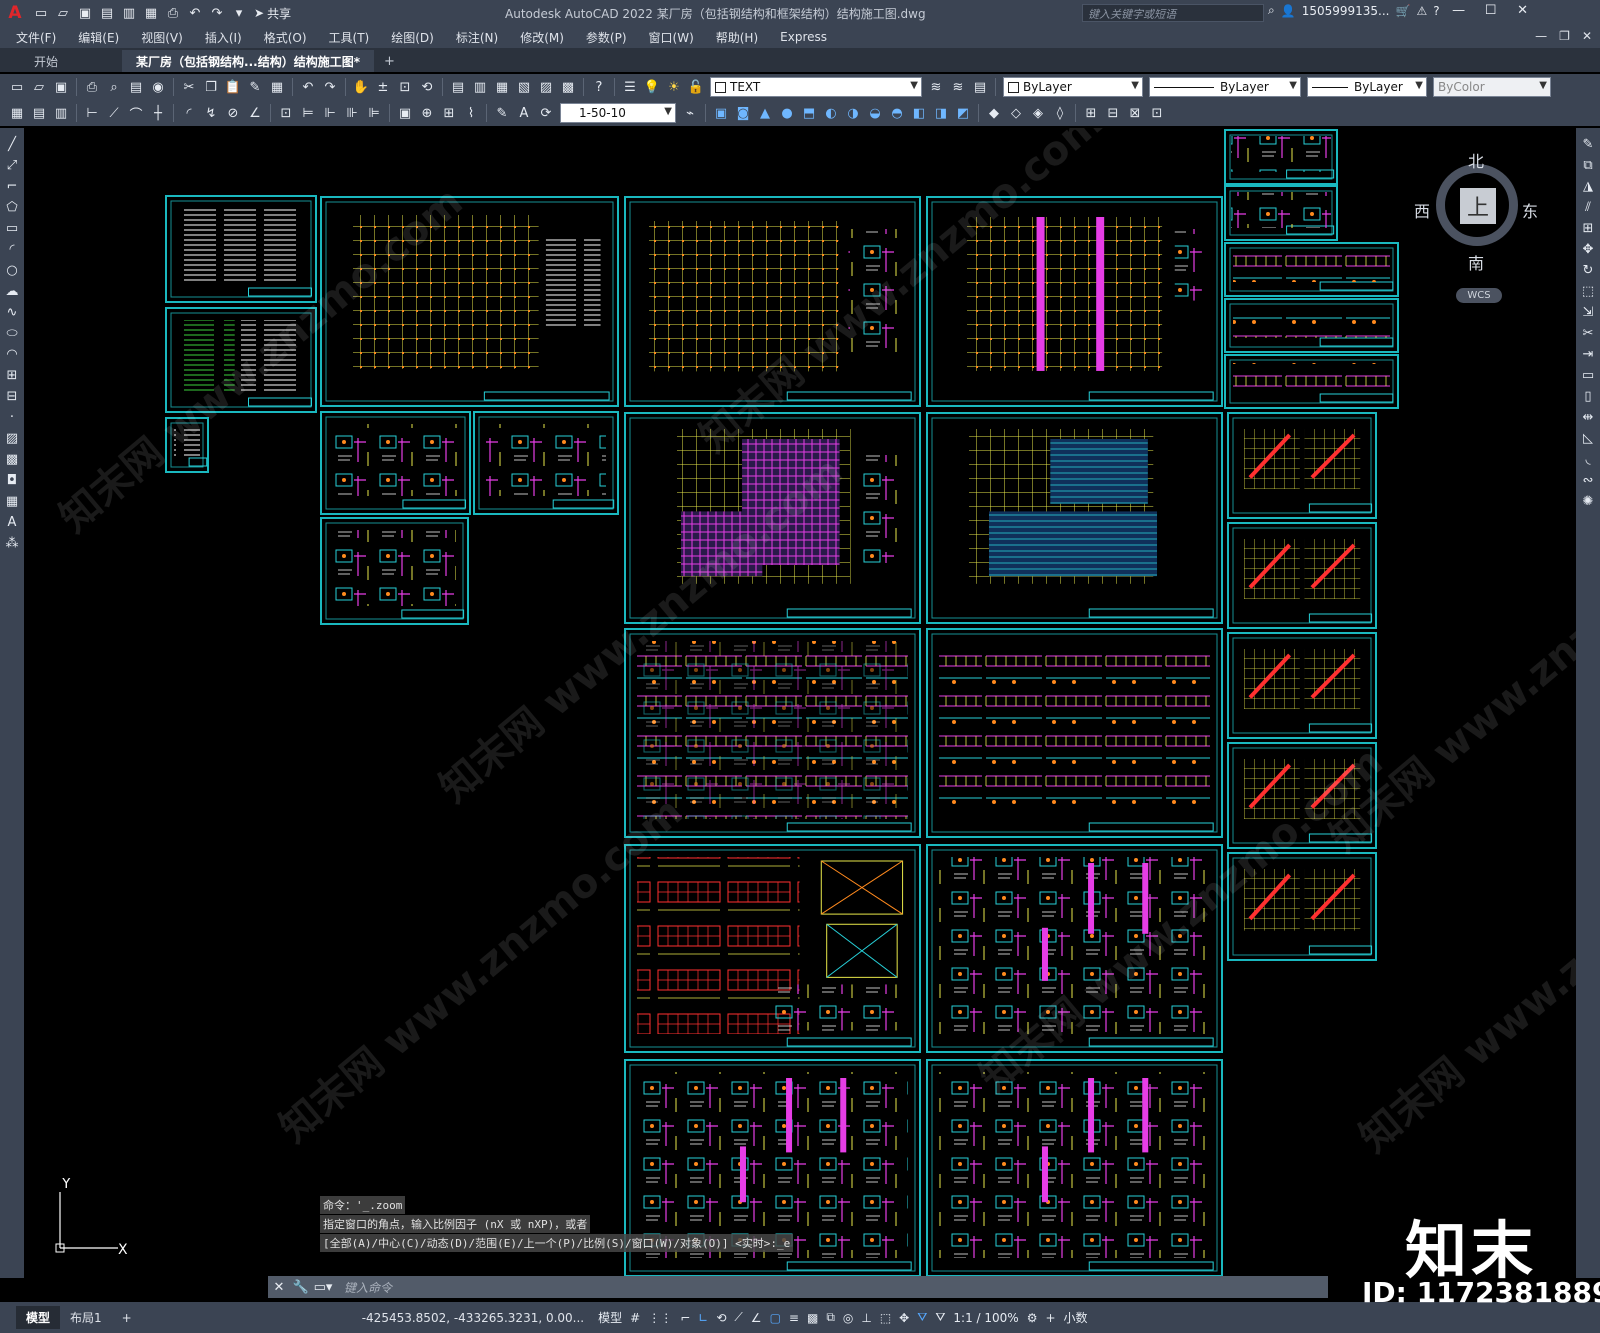 Image resolution: width=1600 pixels, height=1333 pixels. What do you see at coordinates (1135, 113) in the screenshot?
I see `ucs-face-icon: ⊠` at bounding box center [1135, 113].